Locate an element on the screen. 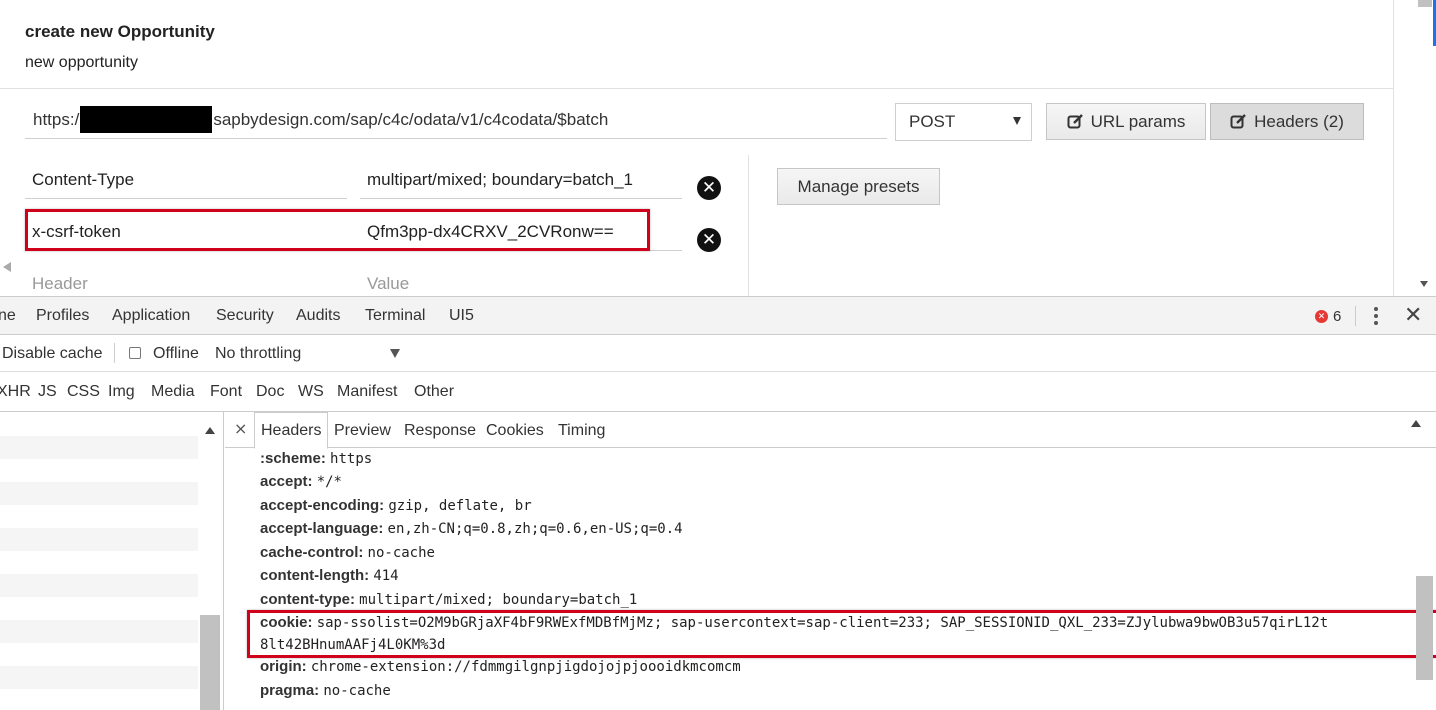 This screenshot has width=1436, height=710. chevron-left-icon is located at coordinates (7, 267).